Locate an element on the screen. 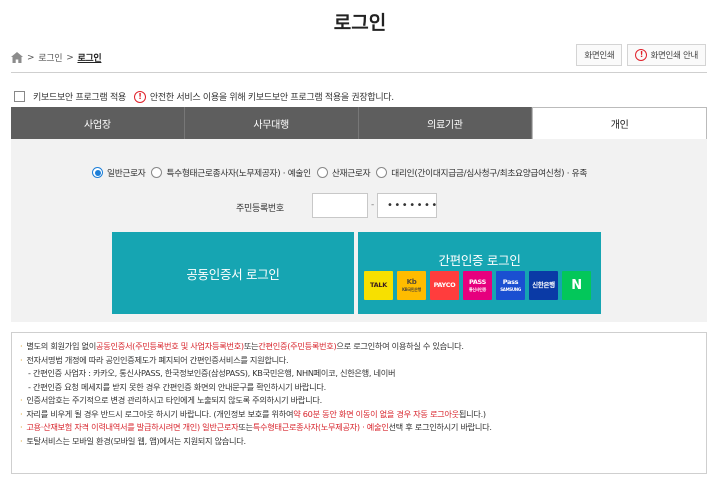 The height and width of the screenshot is (487, 720). provider-logo-0: TALK is located at coordinates (378, 285).